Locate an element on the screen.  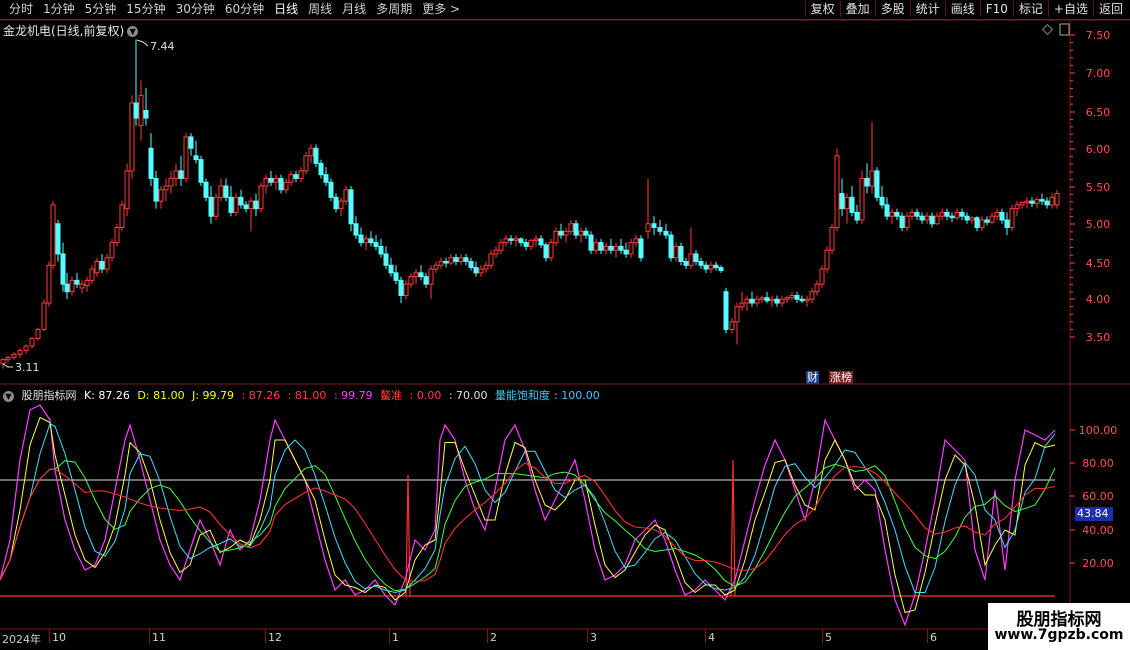
toolbar-button-6: 标记 is located at coordinates (1030, 9).